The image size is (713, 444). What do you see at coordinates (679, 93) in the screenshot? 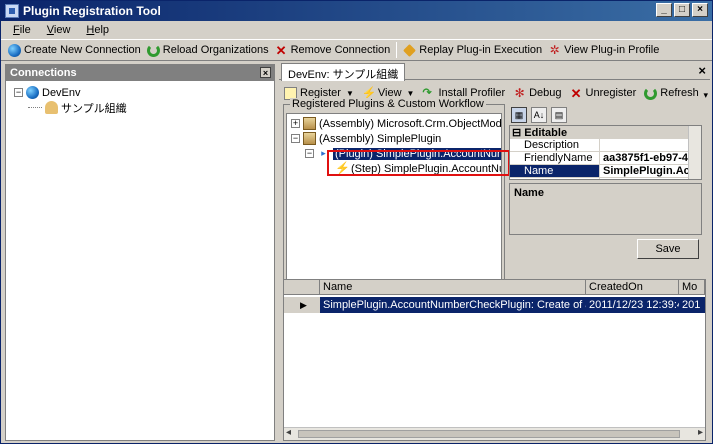
I see `refresh-label: Refresh` at bounding box center [679, 93].